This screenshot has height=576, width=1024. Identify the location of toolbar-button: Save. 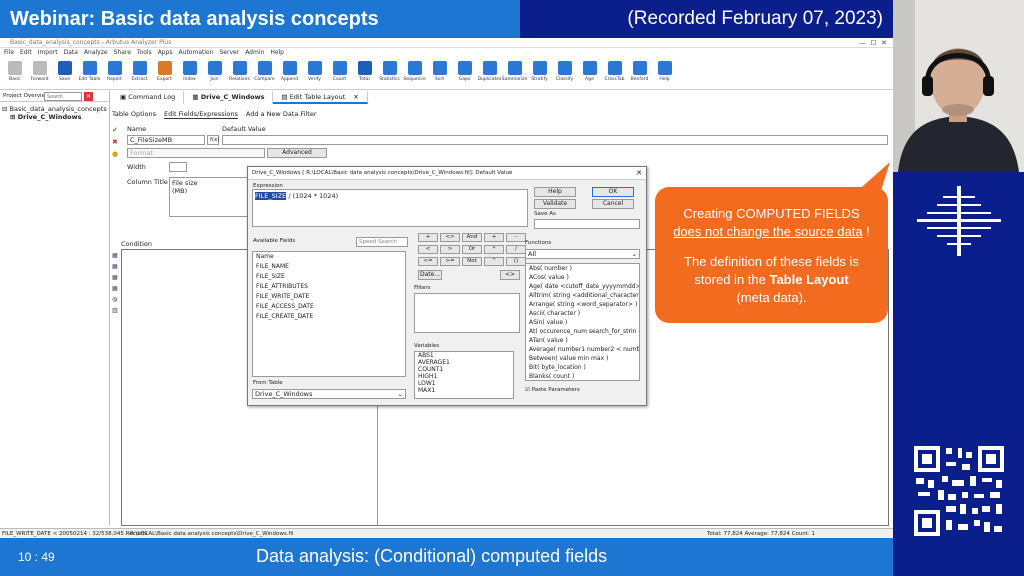
(64, 74).